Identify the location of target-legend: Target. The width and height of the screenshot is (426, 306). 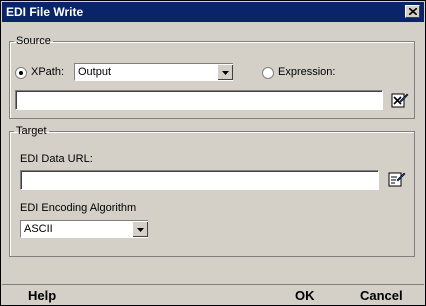
(31, 131).